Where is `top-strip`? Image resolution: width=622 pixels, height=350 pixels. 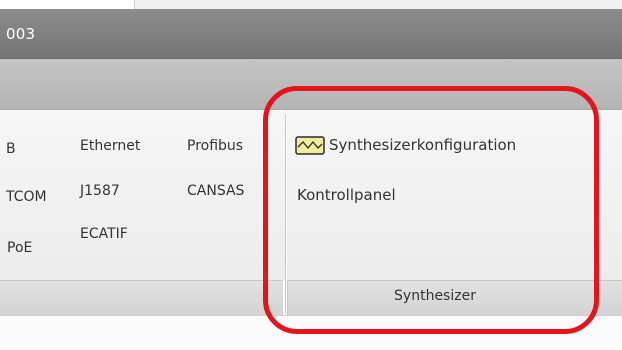
top-strip is located at coordinates (311, 4).